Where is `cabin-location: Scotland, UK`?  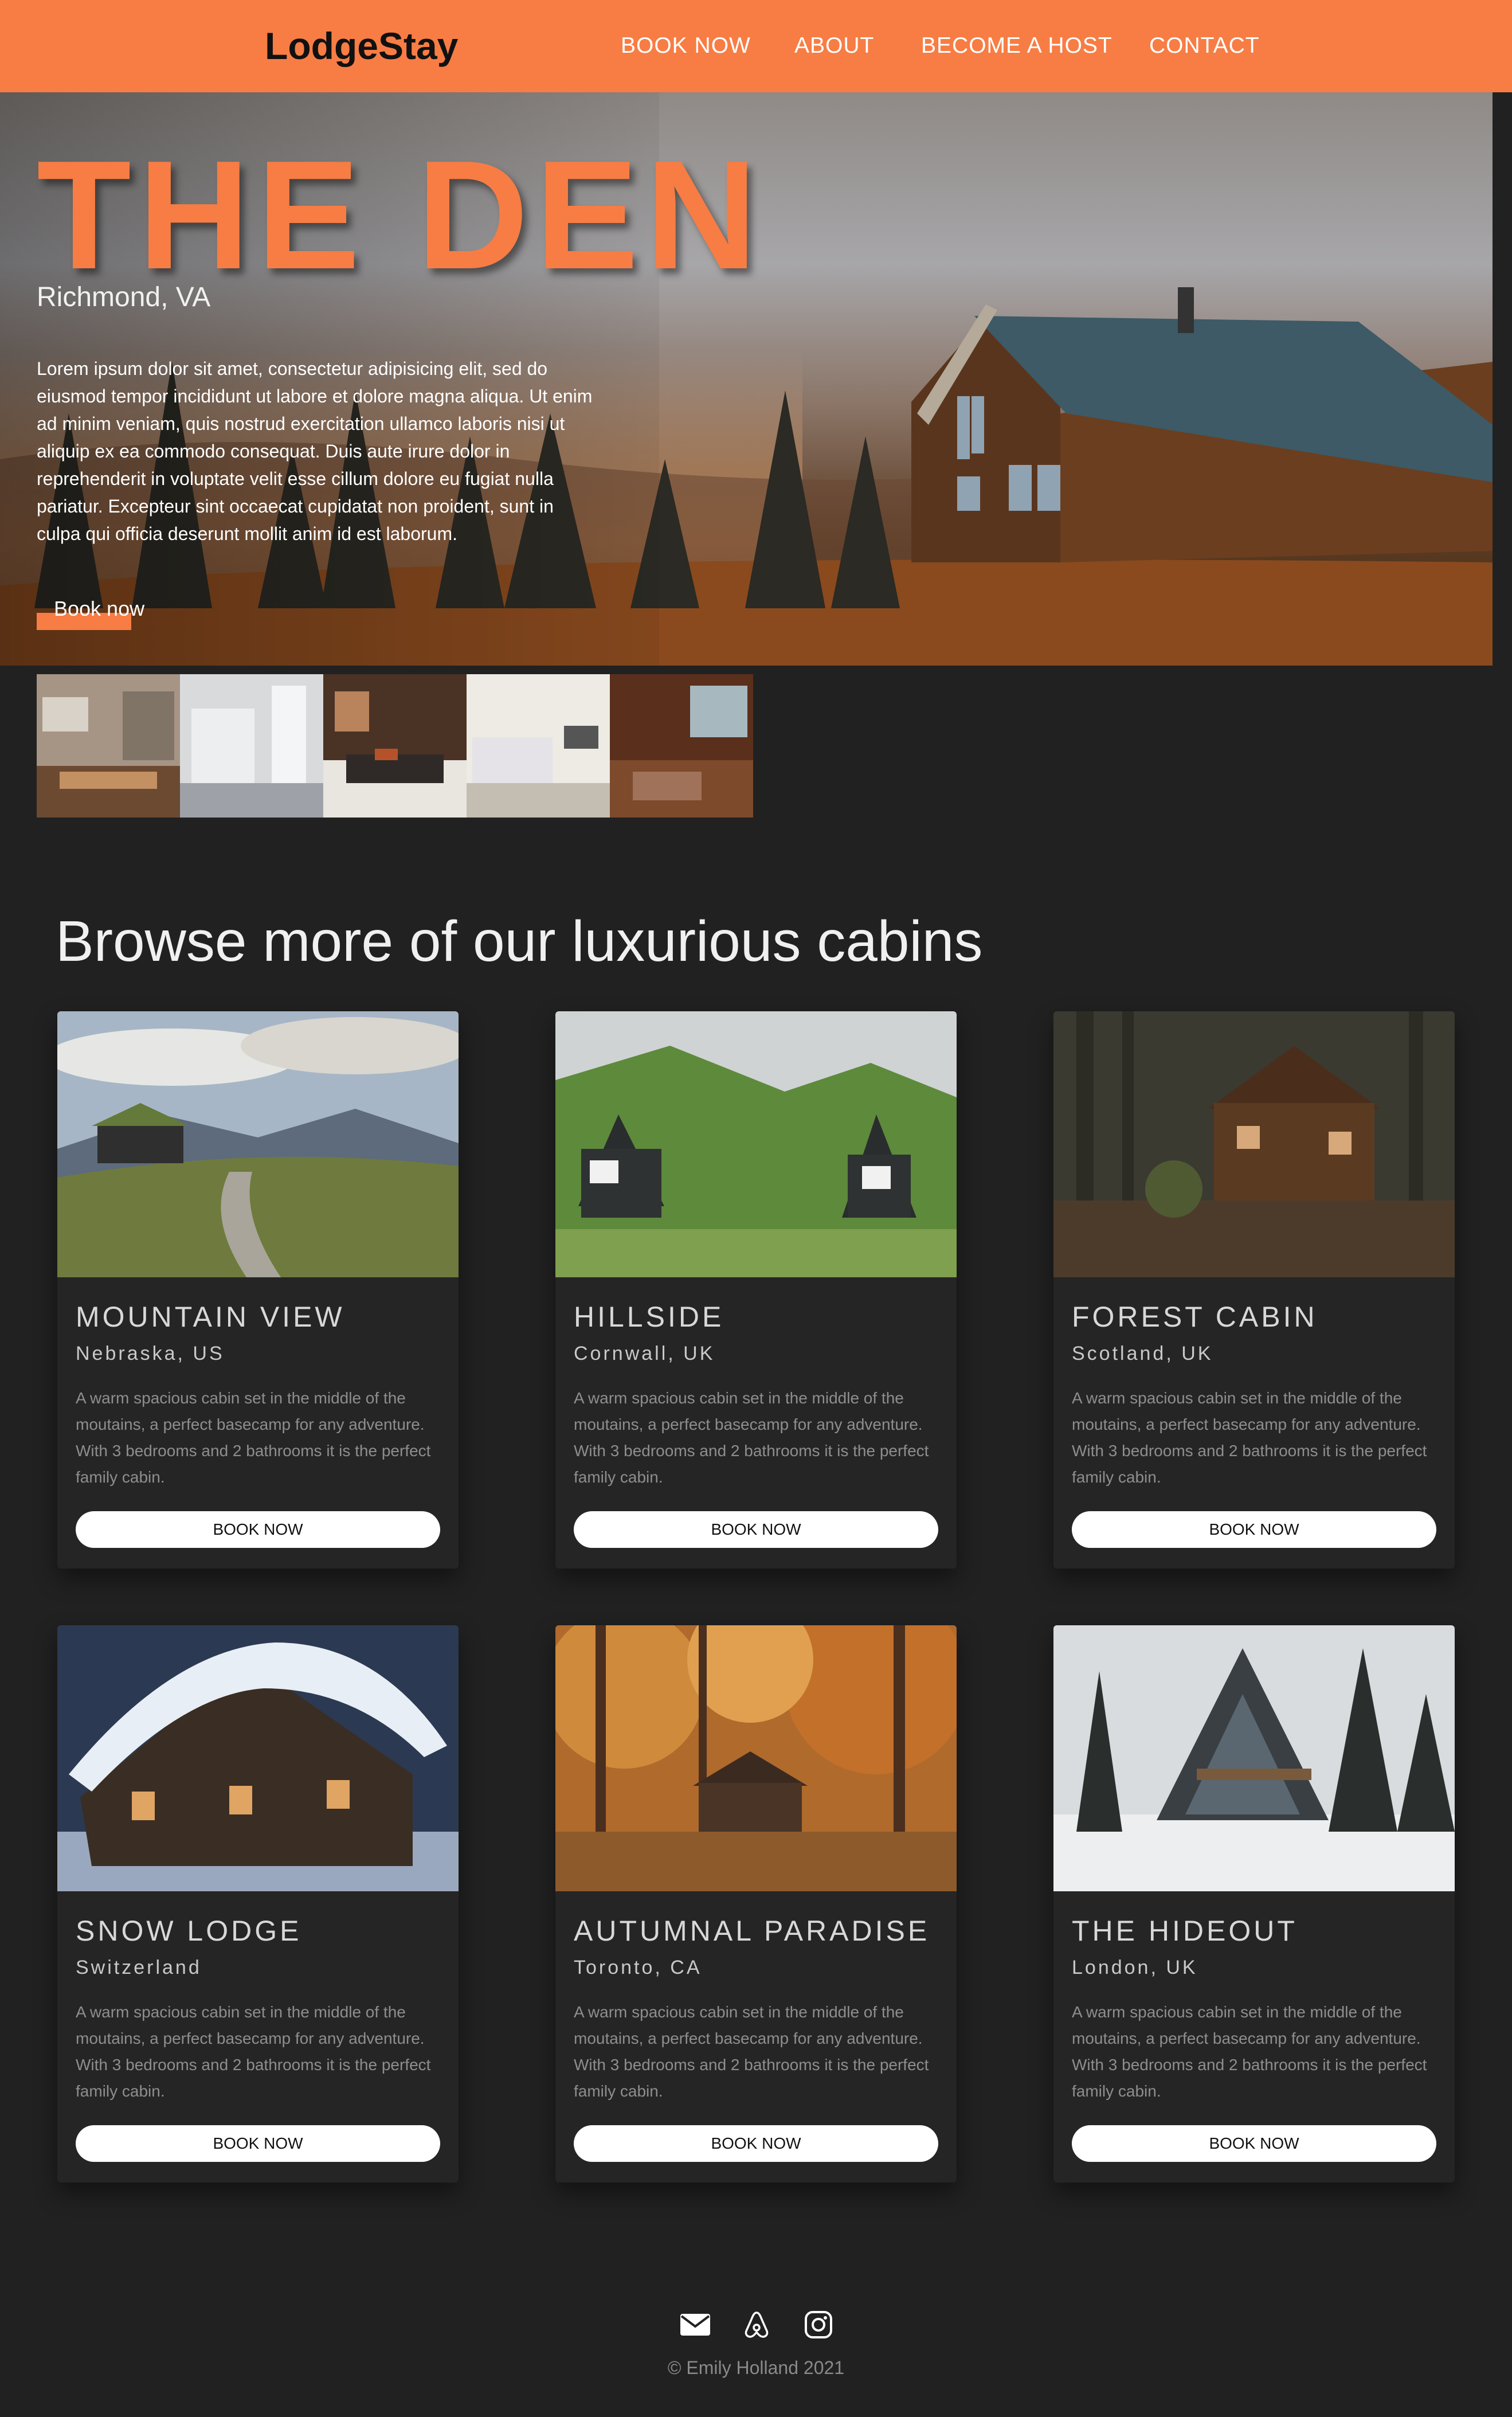
cabin-location: Scotland, UK is located at coordinates (1142, 1353).